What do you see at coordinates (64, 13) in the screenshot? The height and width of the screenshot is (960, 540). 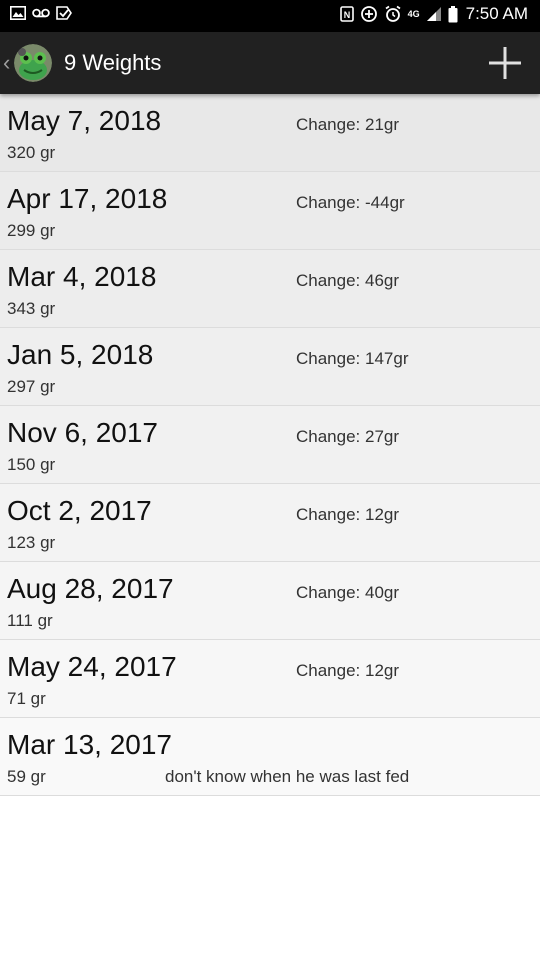 I see `check-icon` at bounding box center [64, 13].